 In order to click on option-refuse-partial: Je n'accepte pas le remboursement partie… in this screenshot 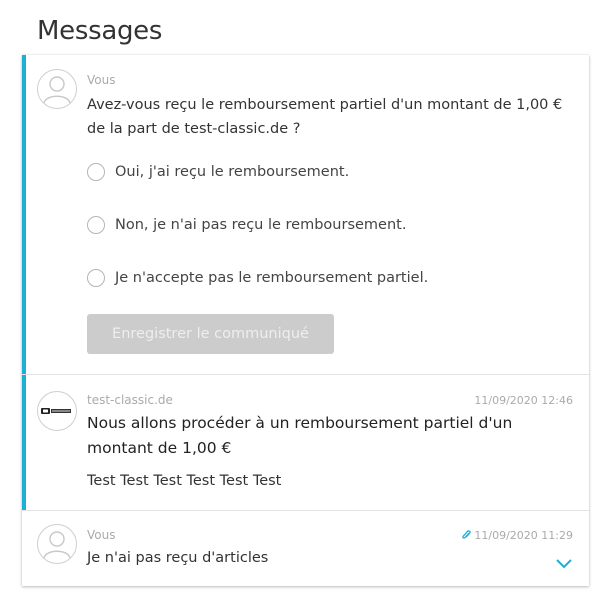, I will do `click(257, 278)`.